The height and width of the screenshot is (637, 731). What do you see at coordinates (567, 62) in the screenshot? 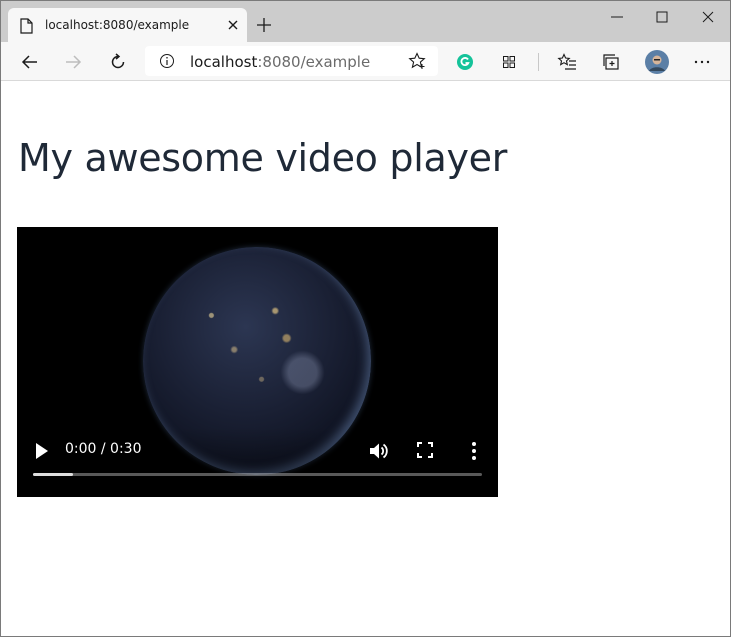
I see `favorites-icon` at bounding box center [567, 62].